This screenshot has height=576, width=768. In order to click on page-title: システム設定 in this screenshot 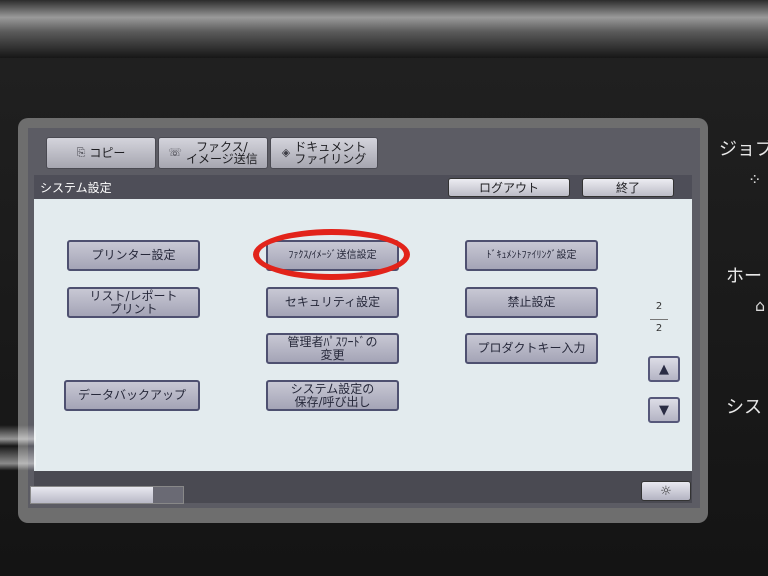, I will do `click(76, 188)`.